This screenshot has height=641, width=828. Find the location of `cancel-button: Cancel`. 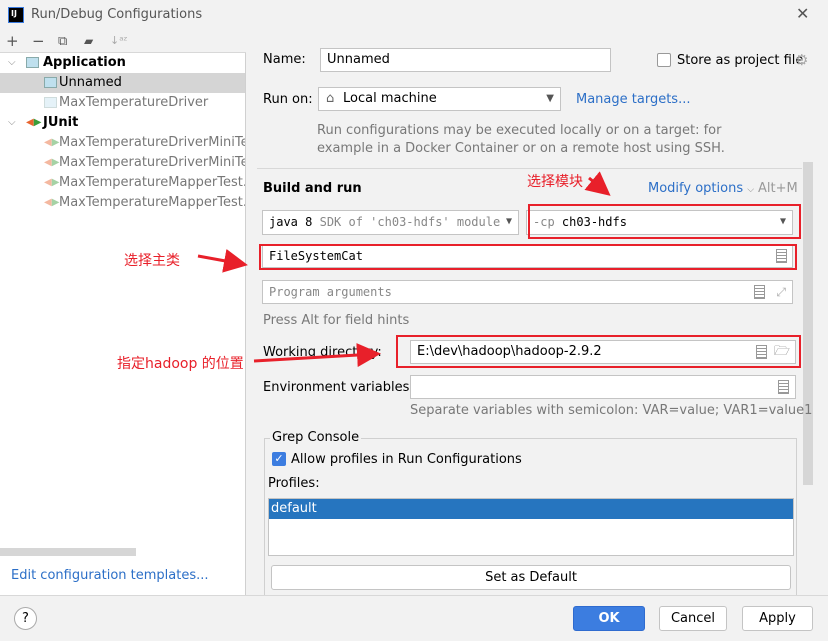

cancel-button: Cancel is located at coordinates (693, 618).